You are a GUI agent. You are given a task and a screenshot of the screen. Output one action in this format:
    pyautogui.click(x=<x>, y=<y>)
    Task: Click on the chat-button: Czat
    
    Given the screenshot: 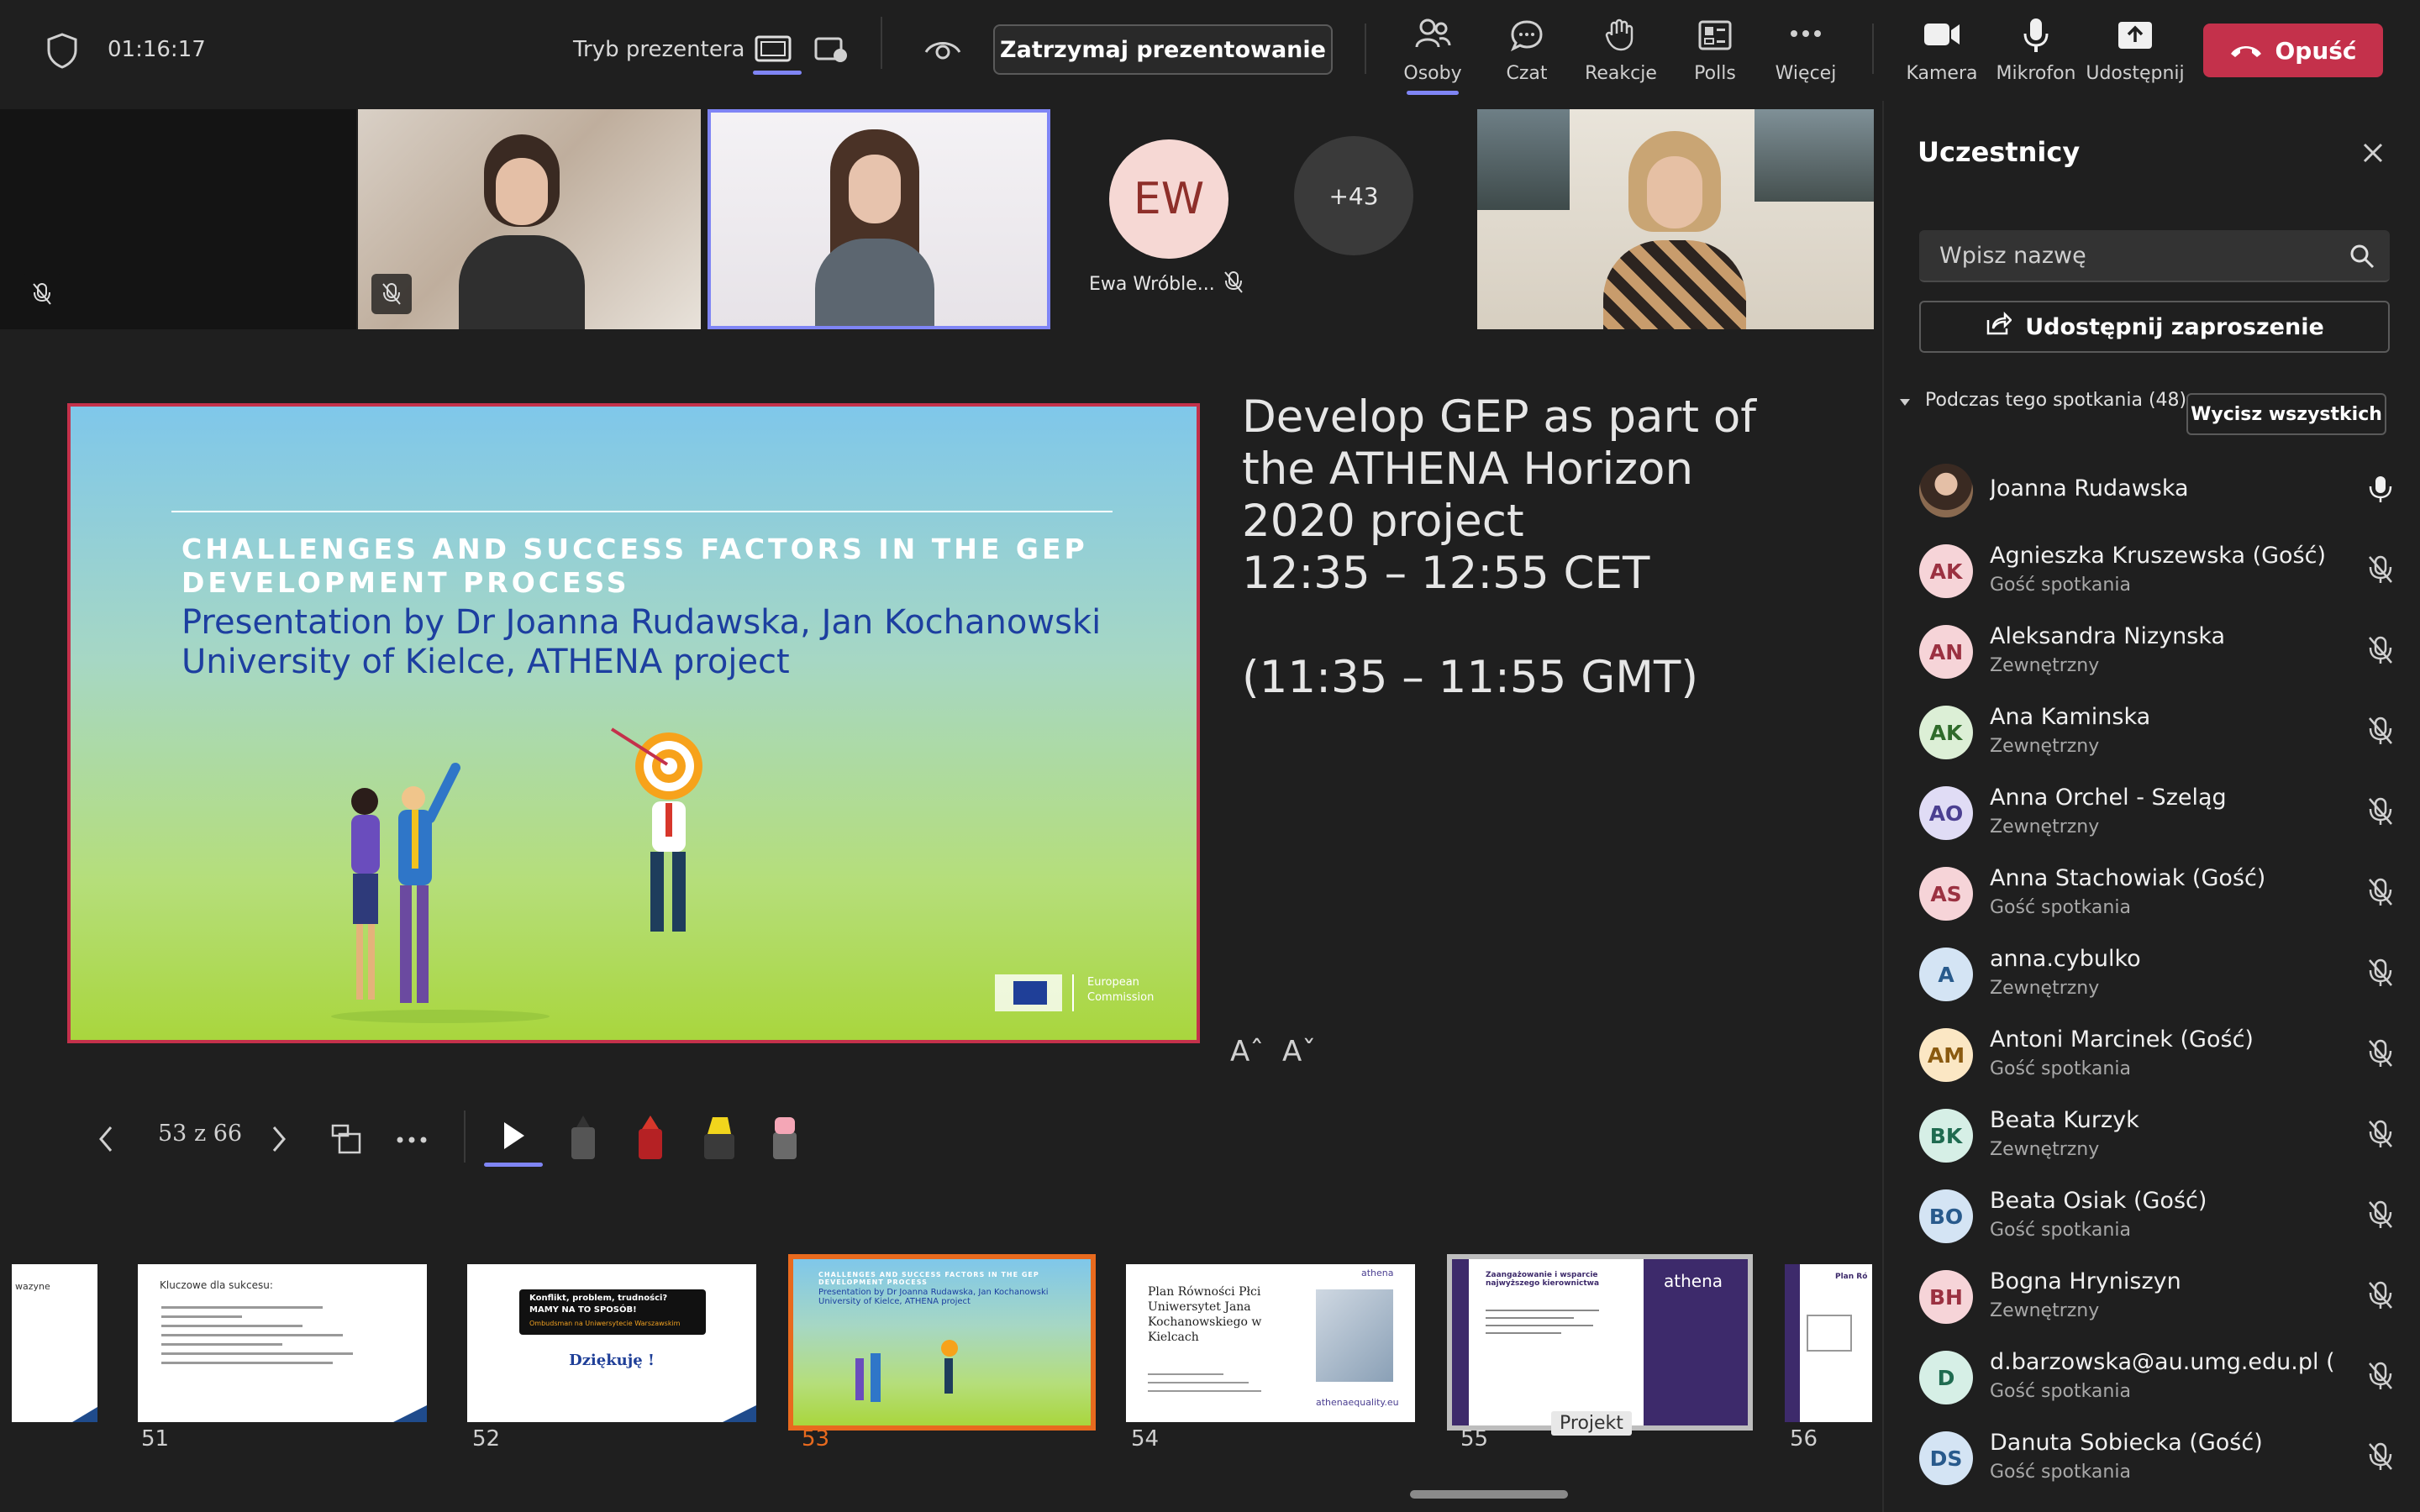 What is the action you would take?
    pyautogui.click(x=1527, y=73)
    